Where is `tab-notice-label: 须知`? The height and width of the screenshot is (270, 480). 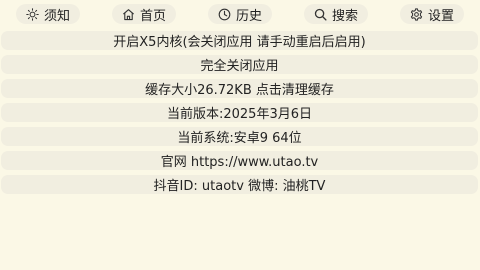 tab-notice-label: 须知 is located at coordinates (56, 16).